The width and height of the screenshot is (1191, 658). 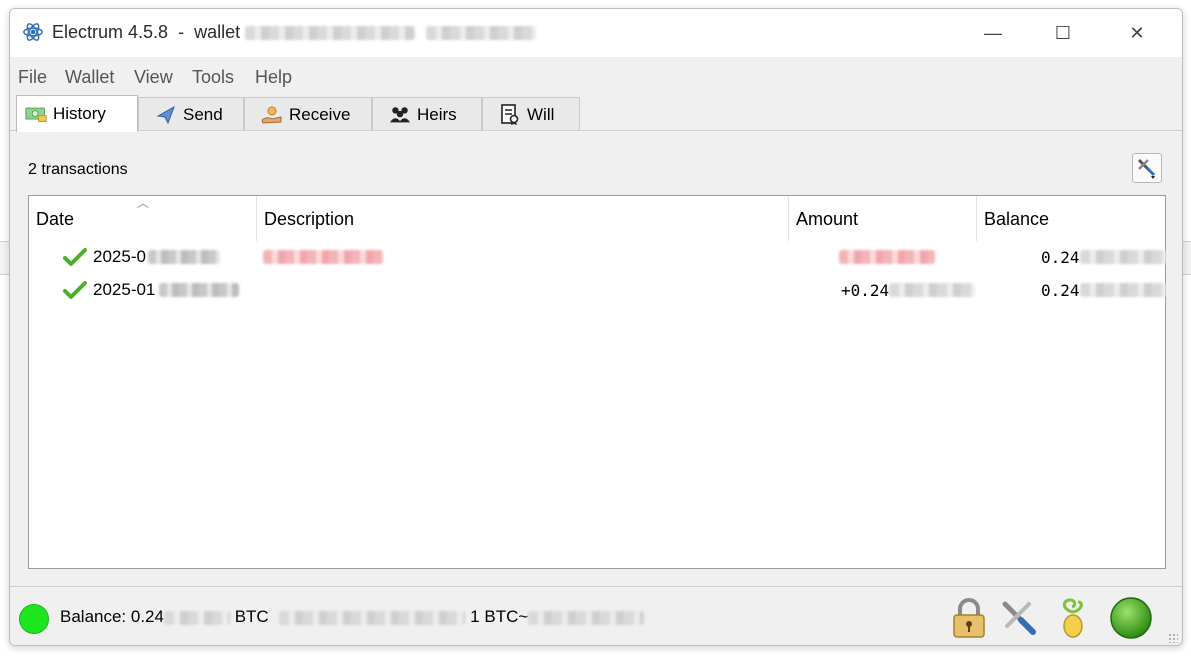 I want to click on wallet-label: wallet, so click(x=217, y=32).